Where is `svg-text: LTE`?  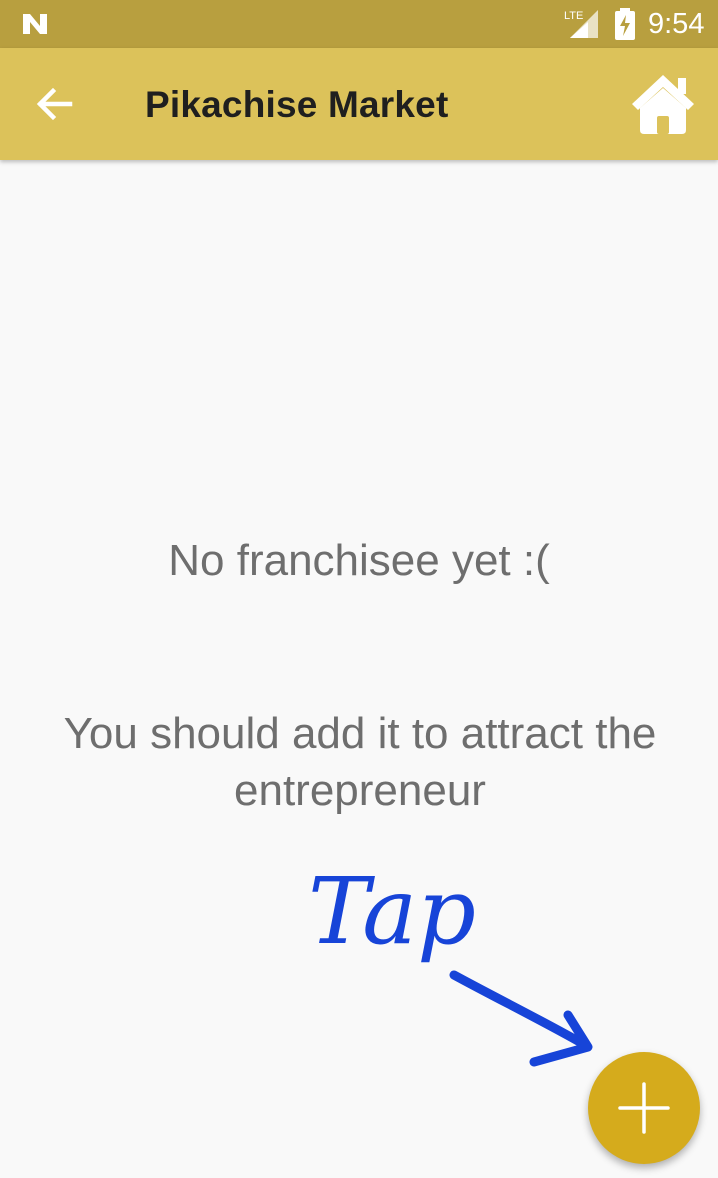
svg-text: LTE is located at coordinates (573, 16).